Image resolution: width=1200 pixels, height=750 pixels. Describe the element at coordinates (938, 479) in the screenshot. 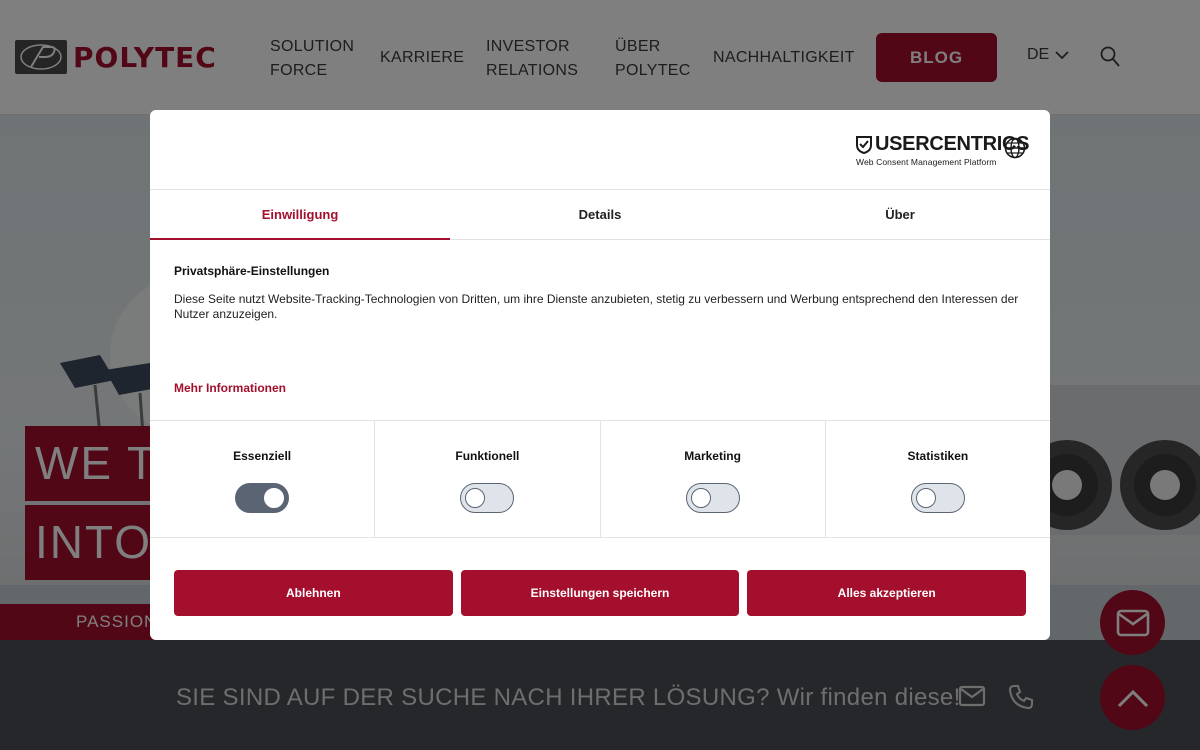

I see `category-statistiken: Statistiken` at that location.